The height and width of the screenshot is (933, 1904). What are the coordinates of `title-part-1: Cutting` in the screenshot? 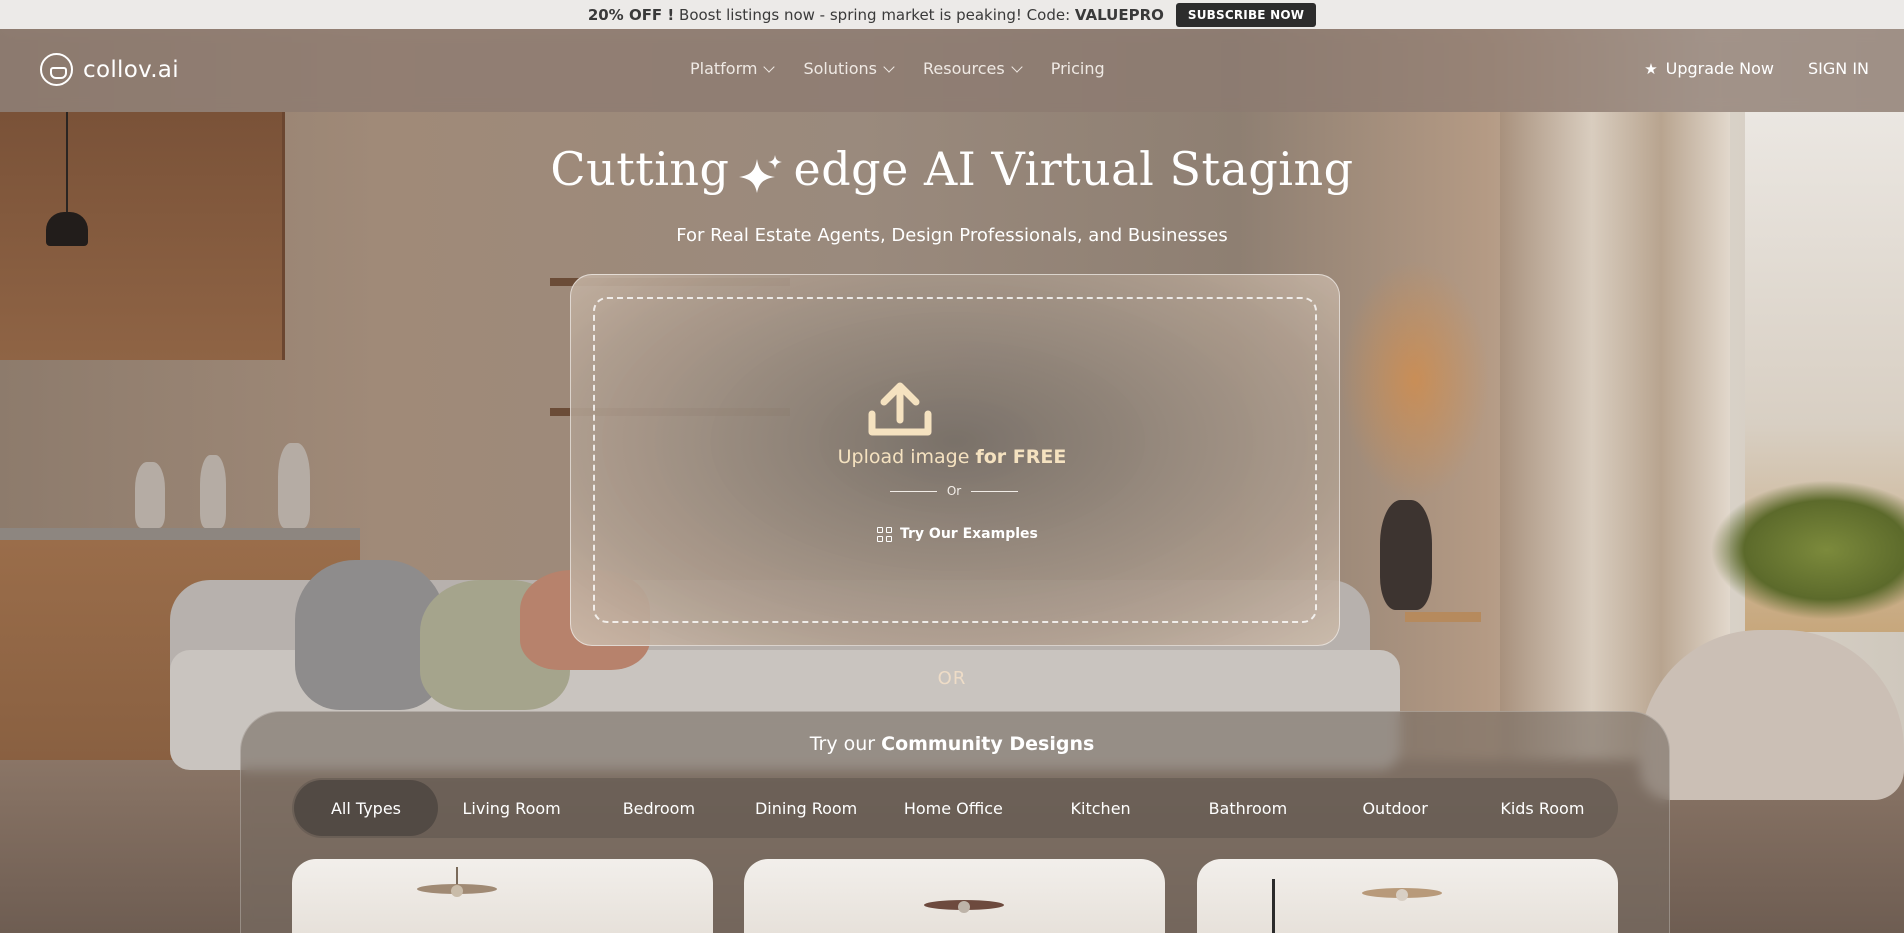 It's located at (640, 169).